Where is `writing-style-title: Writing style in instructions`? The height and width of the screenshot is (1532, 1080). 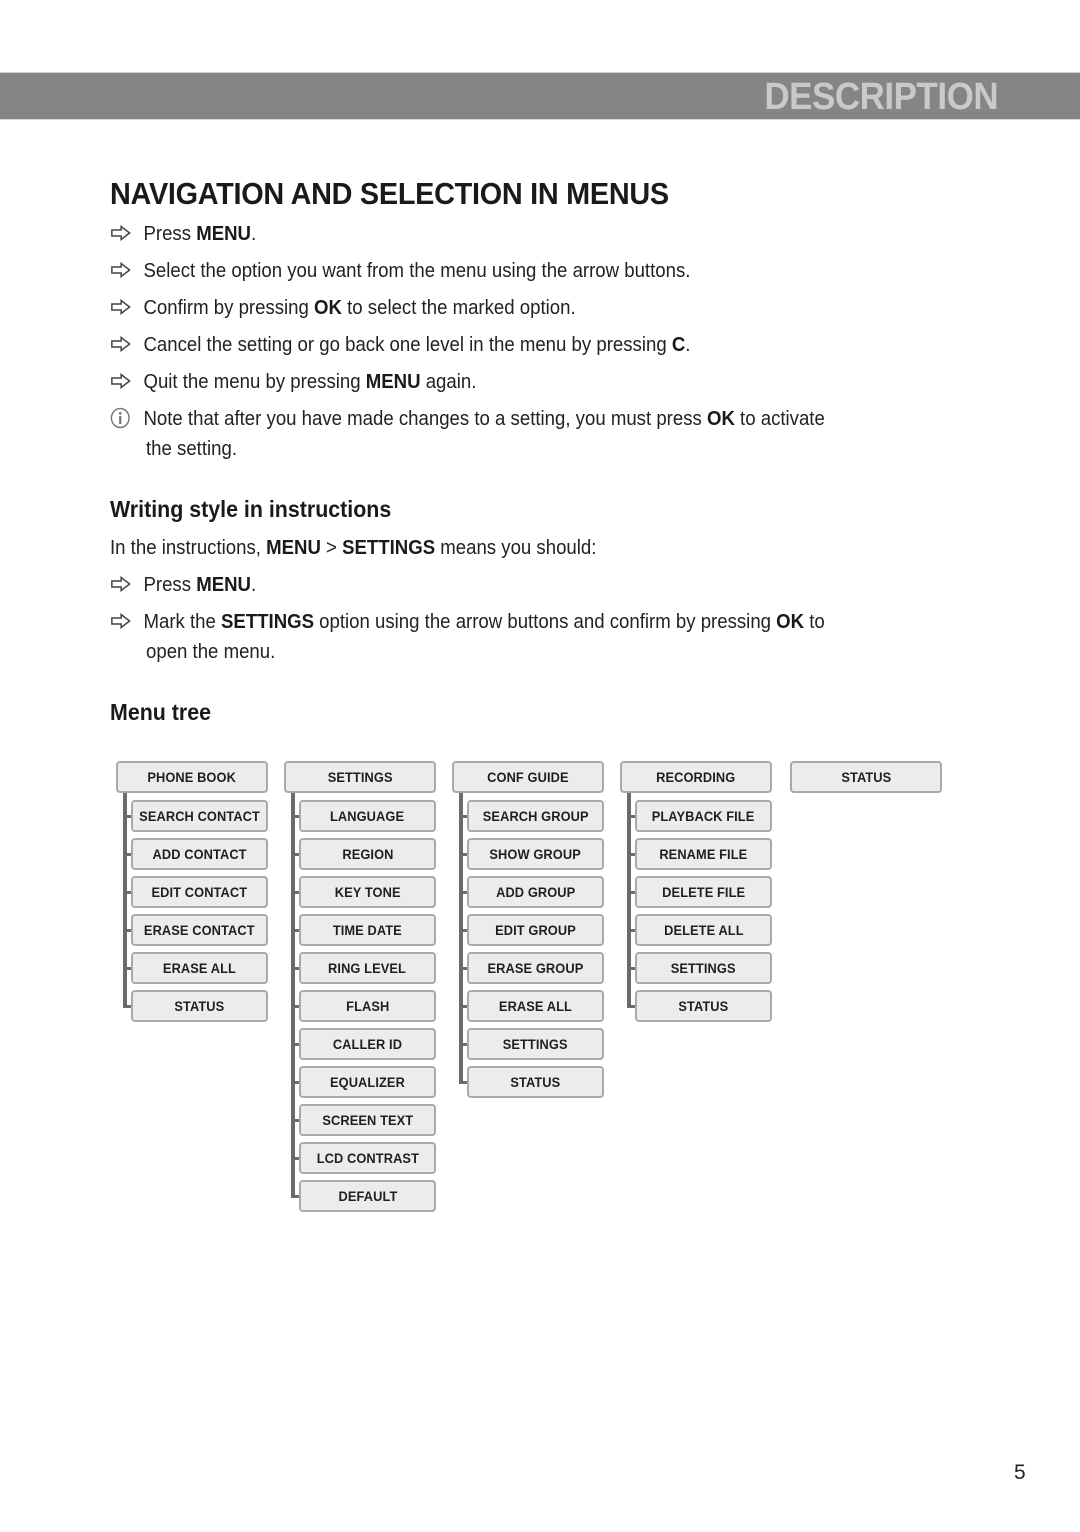
writing-style-title: Writing style in instructions is located at coordinates (251, 509).